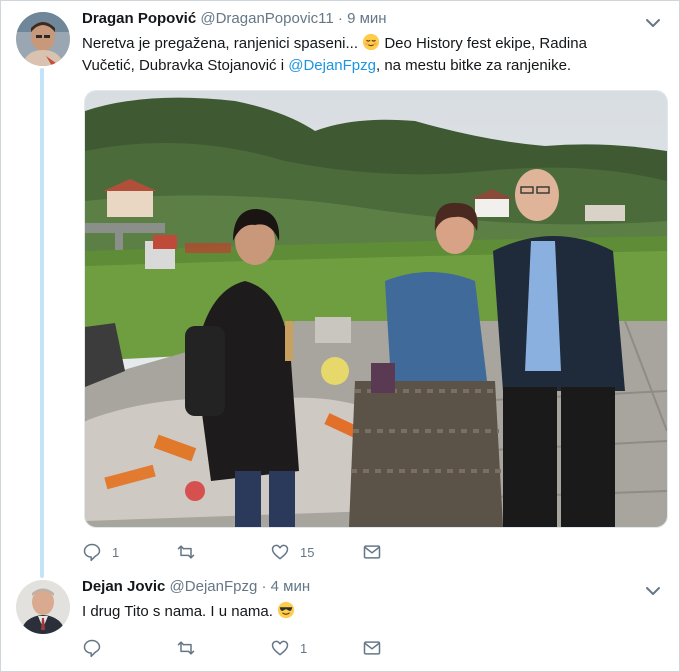 The image size is (680, 672). Describe the element at coordinates (286, 610) in the screenshot. I see `sunglasses-face-emoji` at that location.